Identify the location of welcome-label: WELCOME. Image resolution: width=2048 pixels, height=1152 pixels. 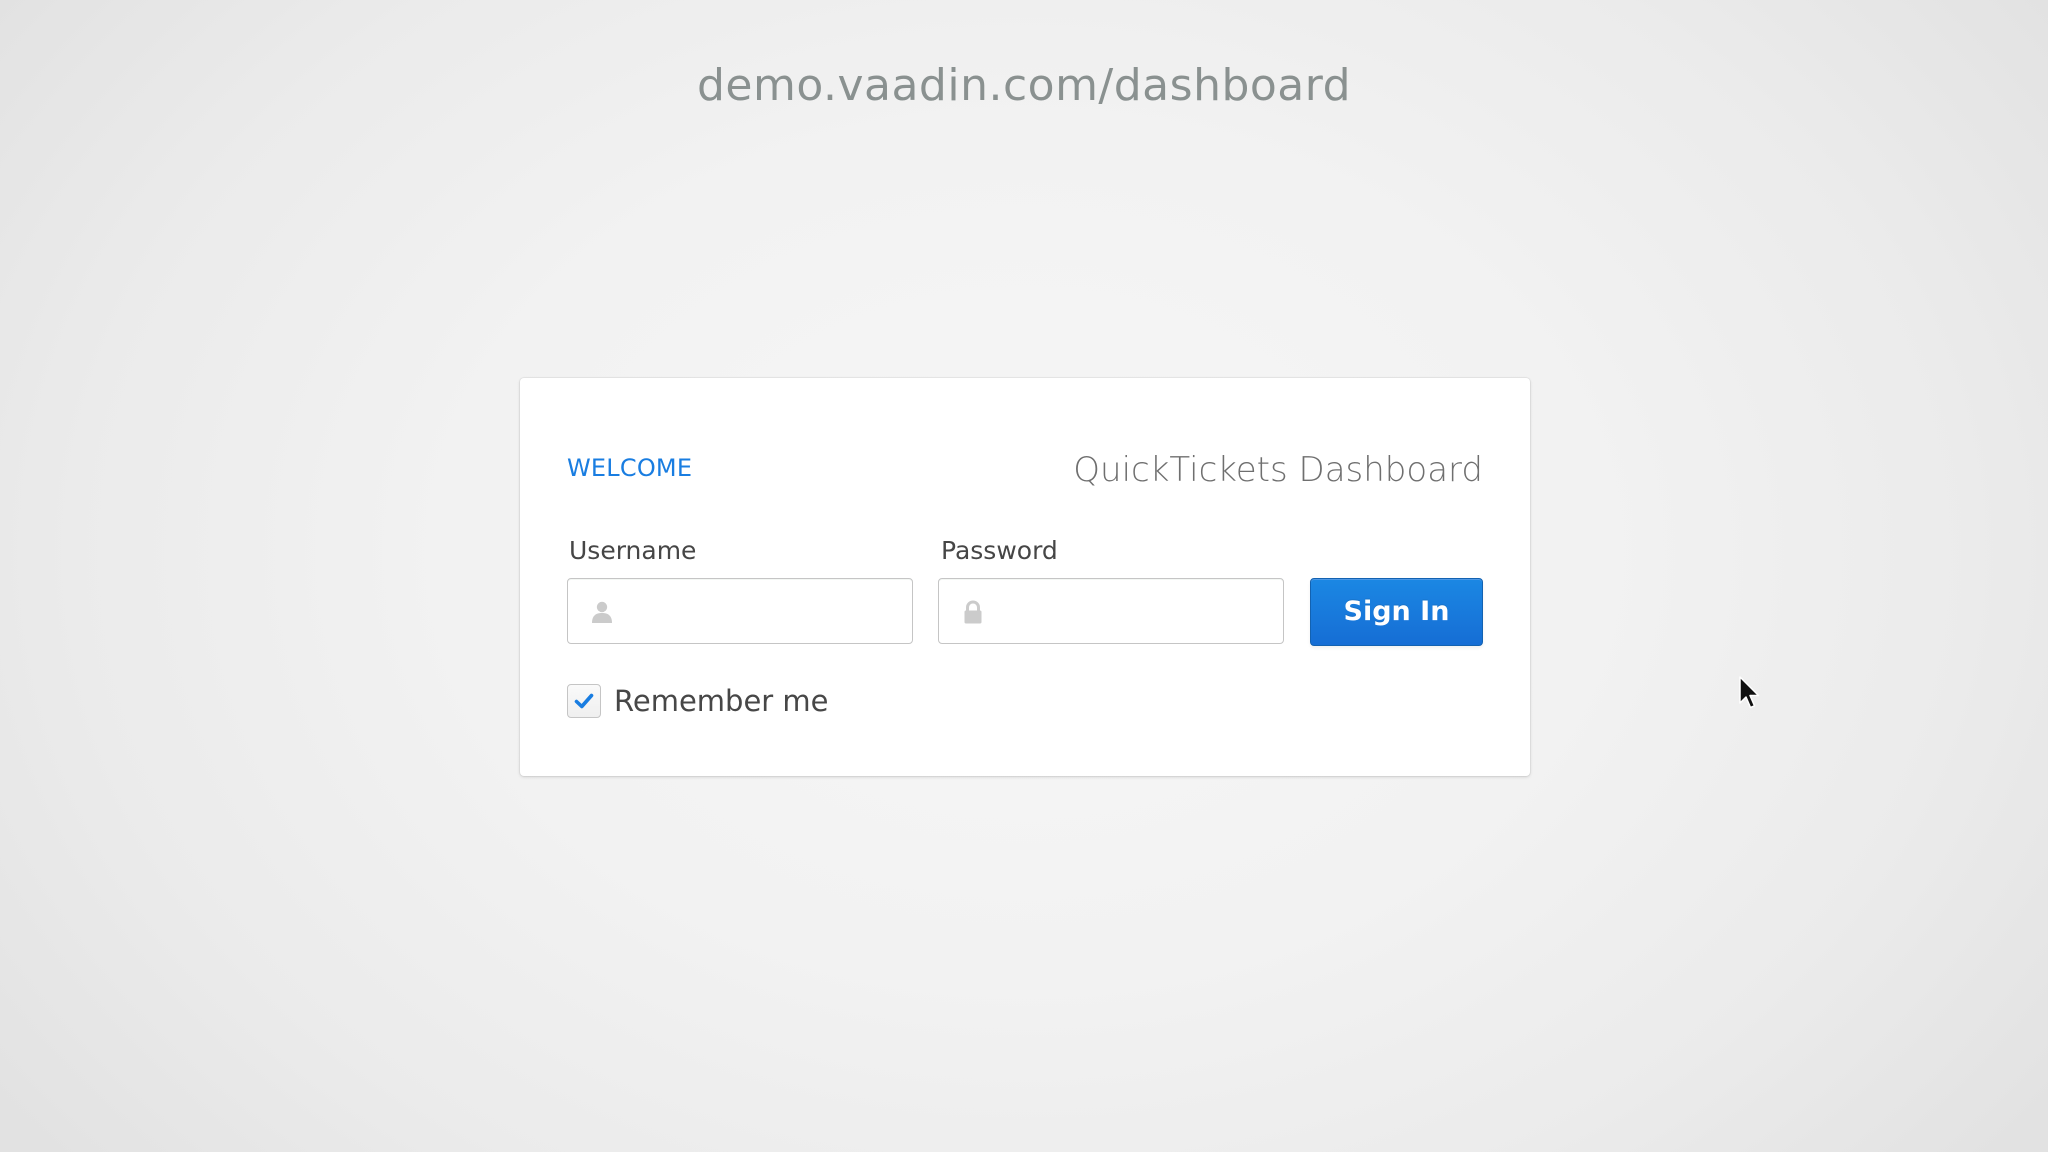
(630, 468).